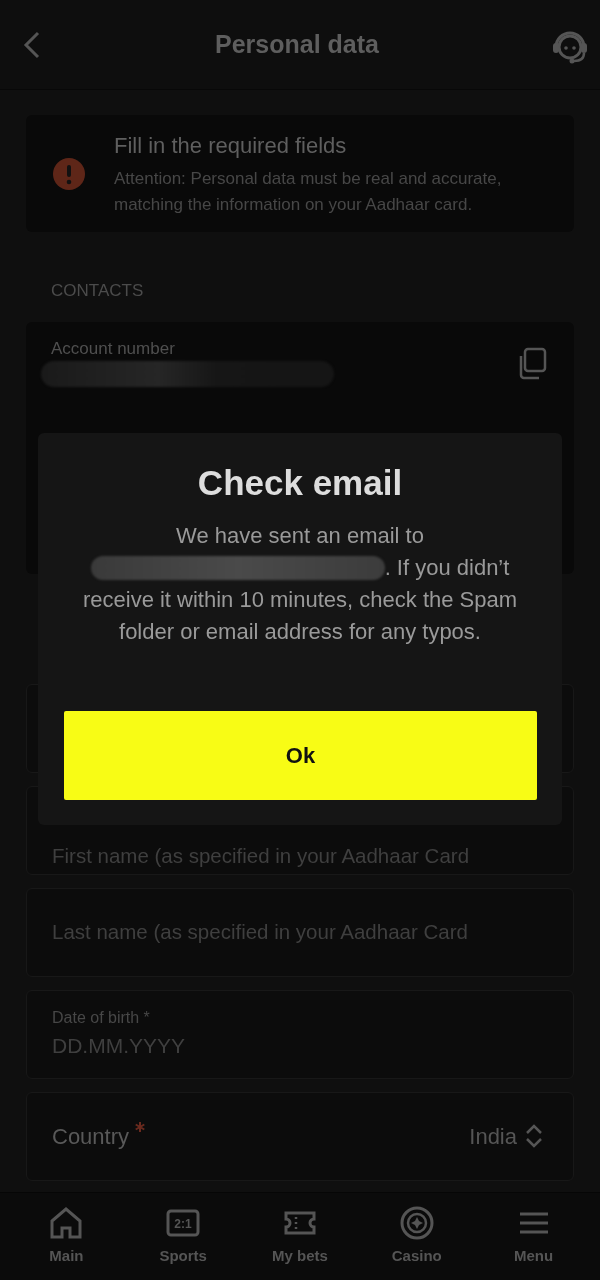  What do you see at coordinates (98, 291) in the screenshot?
I see `section-label: CONTACTS` at bounding box center [98, 291].